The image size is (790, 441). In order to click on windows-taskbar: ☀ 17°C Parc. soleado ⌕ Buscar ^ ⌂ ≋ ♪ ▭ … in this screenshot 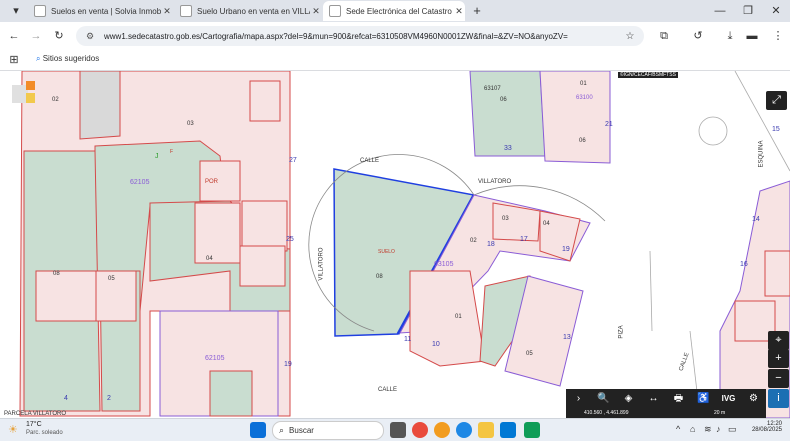, I will do `click(395, 429)`.